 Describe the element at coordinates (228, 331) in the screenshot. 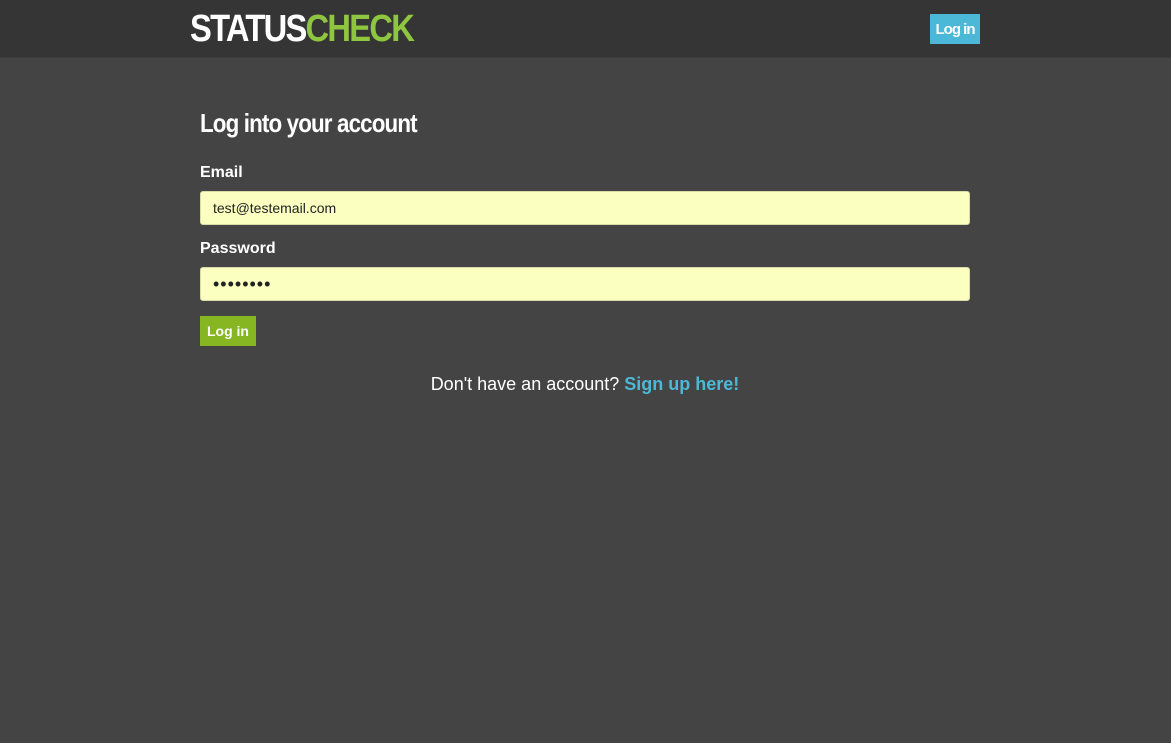

I see `login-submit-button: Log in` at that location.